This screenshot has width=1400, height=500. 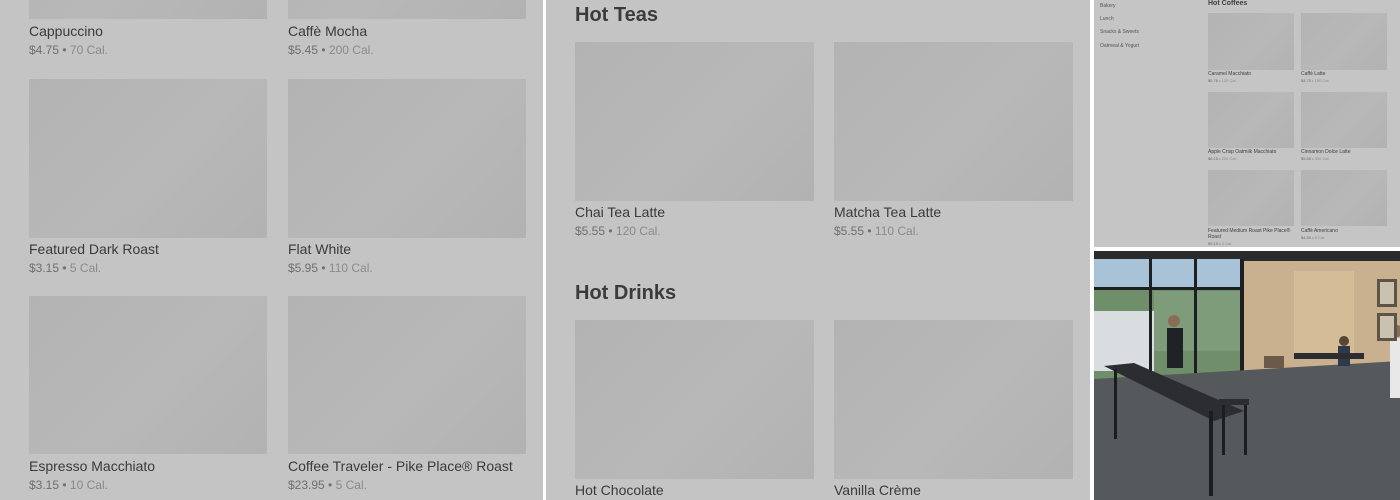 I want to click on menu-item-card: Vanilla Crème, so click(x=953, y=410).